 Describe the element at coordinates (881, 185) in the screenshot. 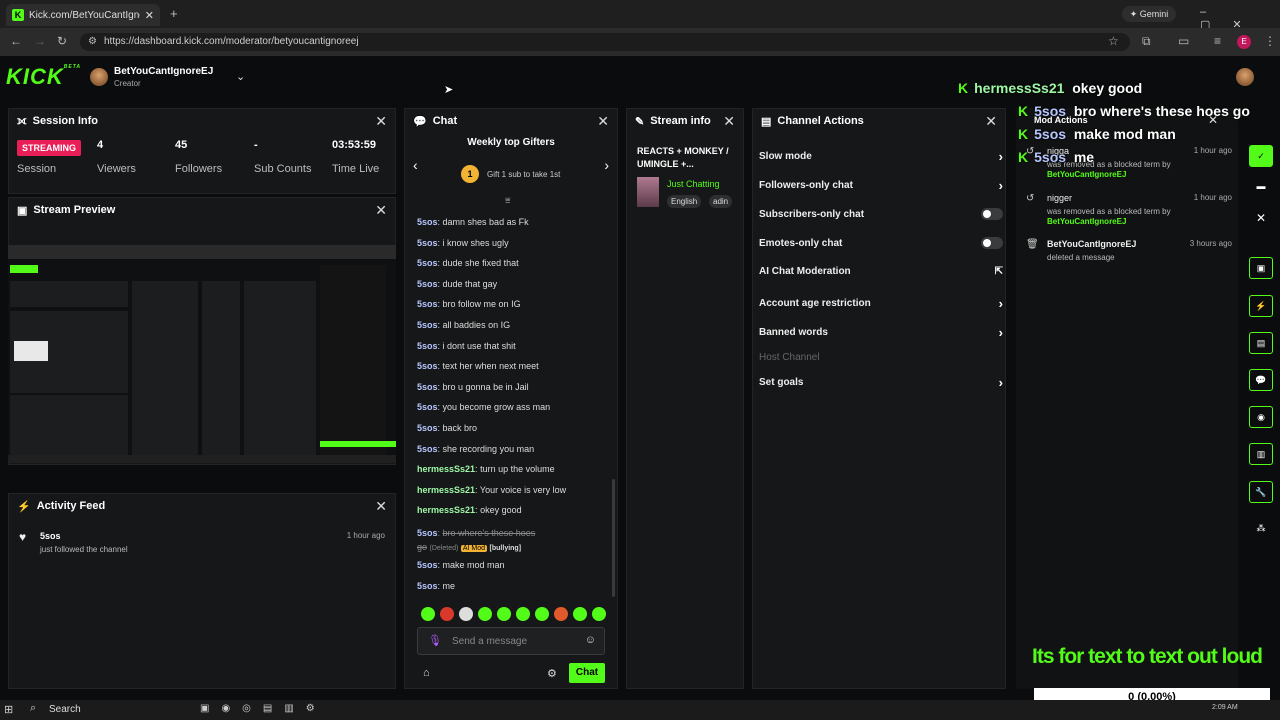

I see `followers-only-item: Followers-only chat ›` at that location.